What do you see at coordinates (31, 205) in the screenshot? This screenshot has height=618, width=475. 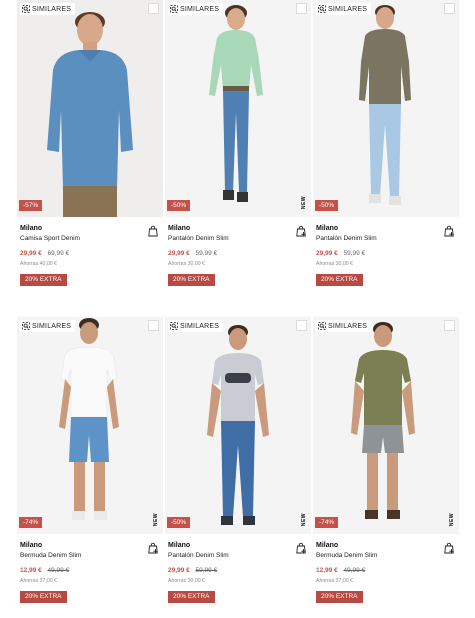 I see `discount-badge: -57%` at bounding box center [31, 205].